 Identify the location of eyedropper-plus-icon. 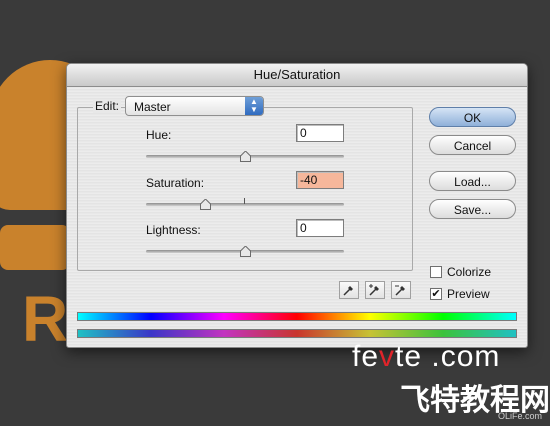
(374, 290).